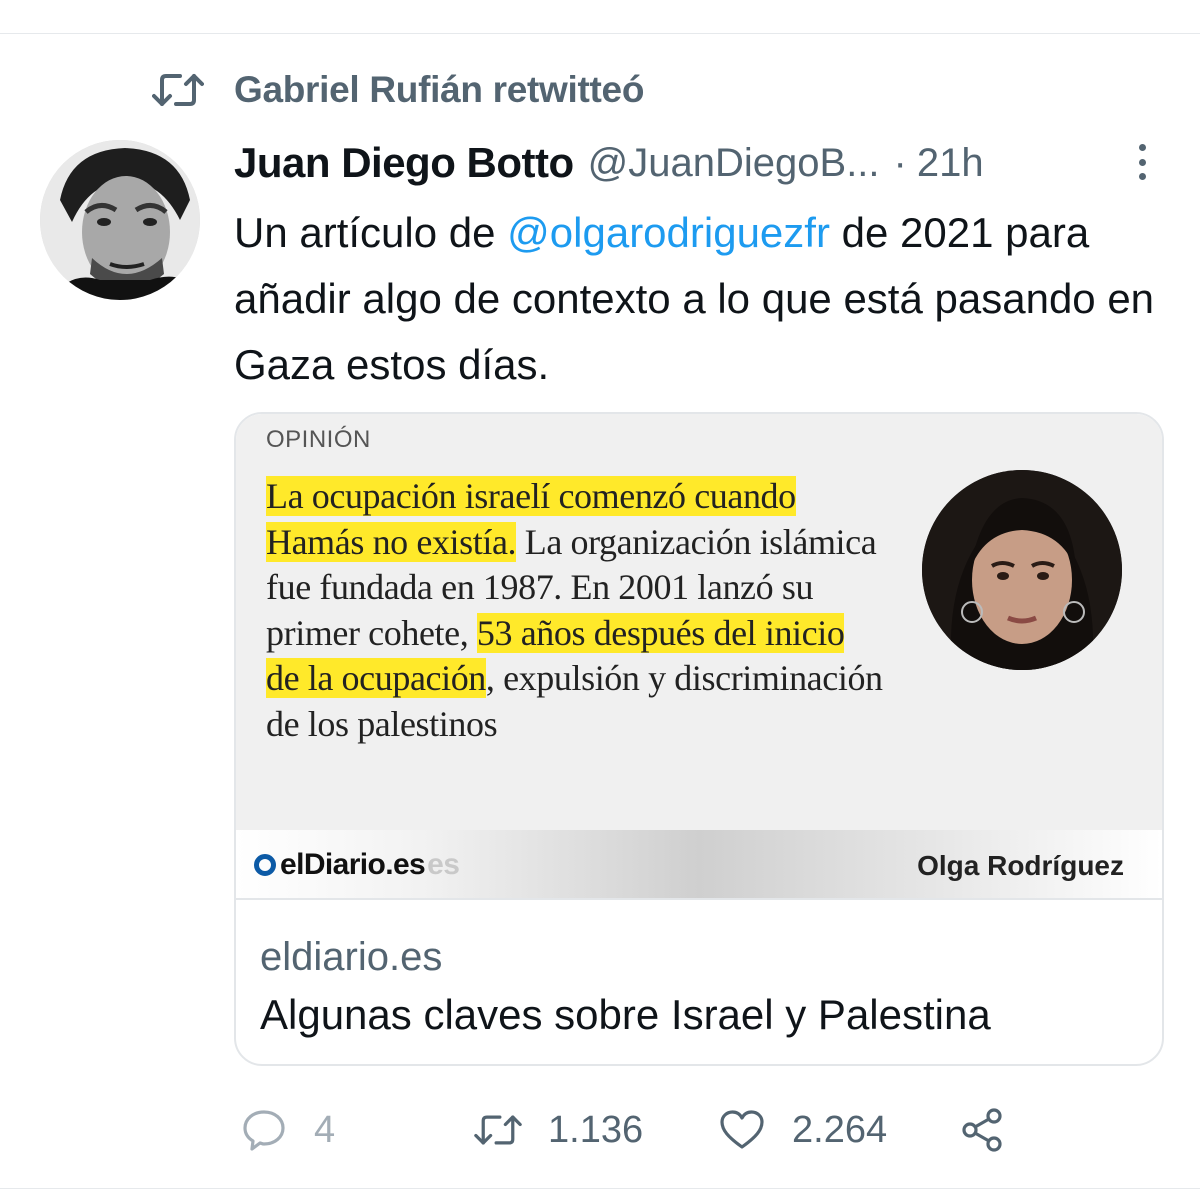 The height and width of the screenshot is (1200, 1200). I want to click on share-button, so click(982, 1130).